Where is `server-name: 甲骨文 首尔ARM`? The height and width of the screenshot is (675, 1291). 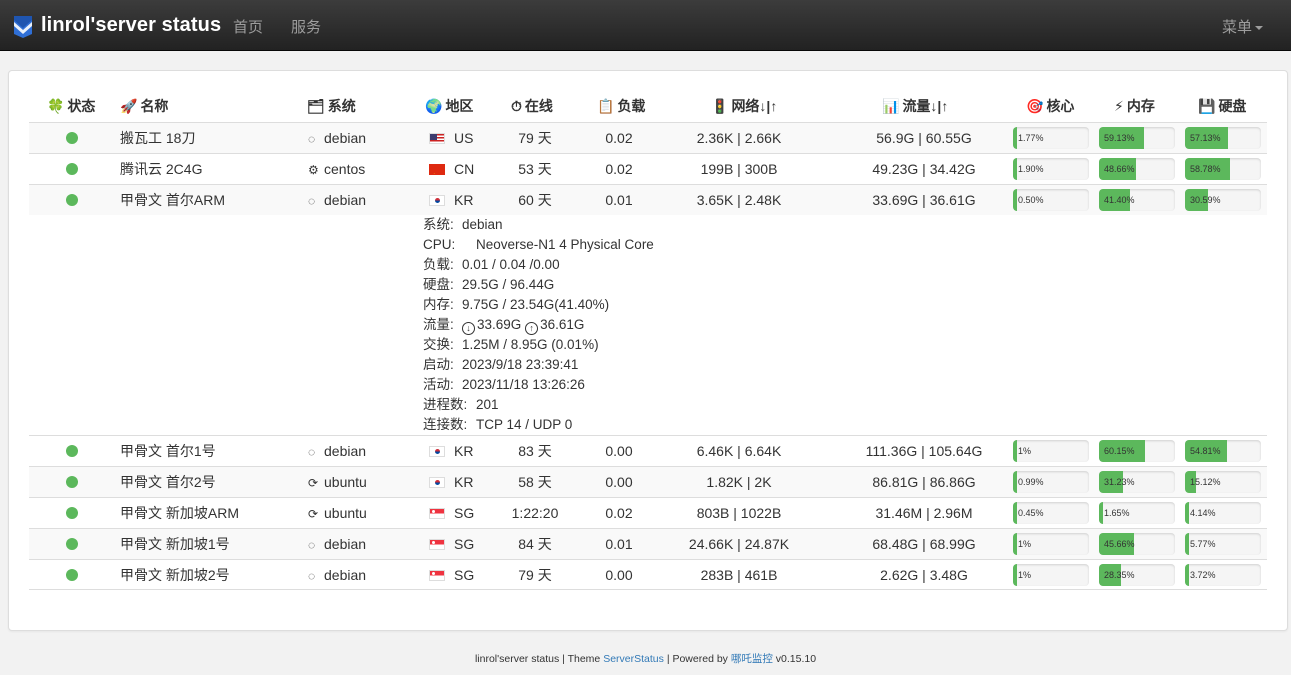 server-name: 甲骨文 首尔ARM is located at coordinates (172, 200).